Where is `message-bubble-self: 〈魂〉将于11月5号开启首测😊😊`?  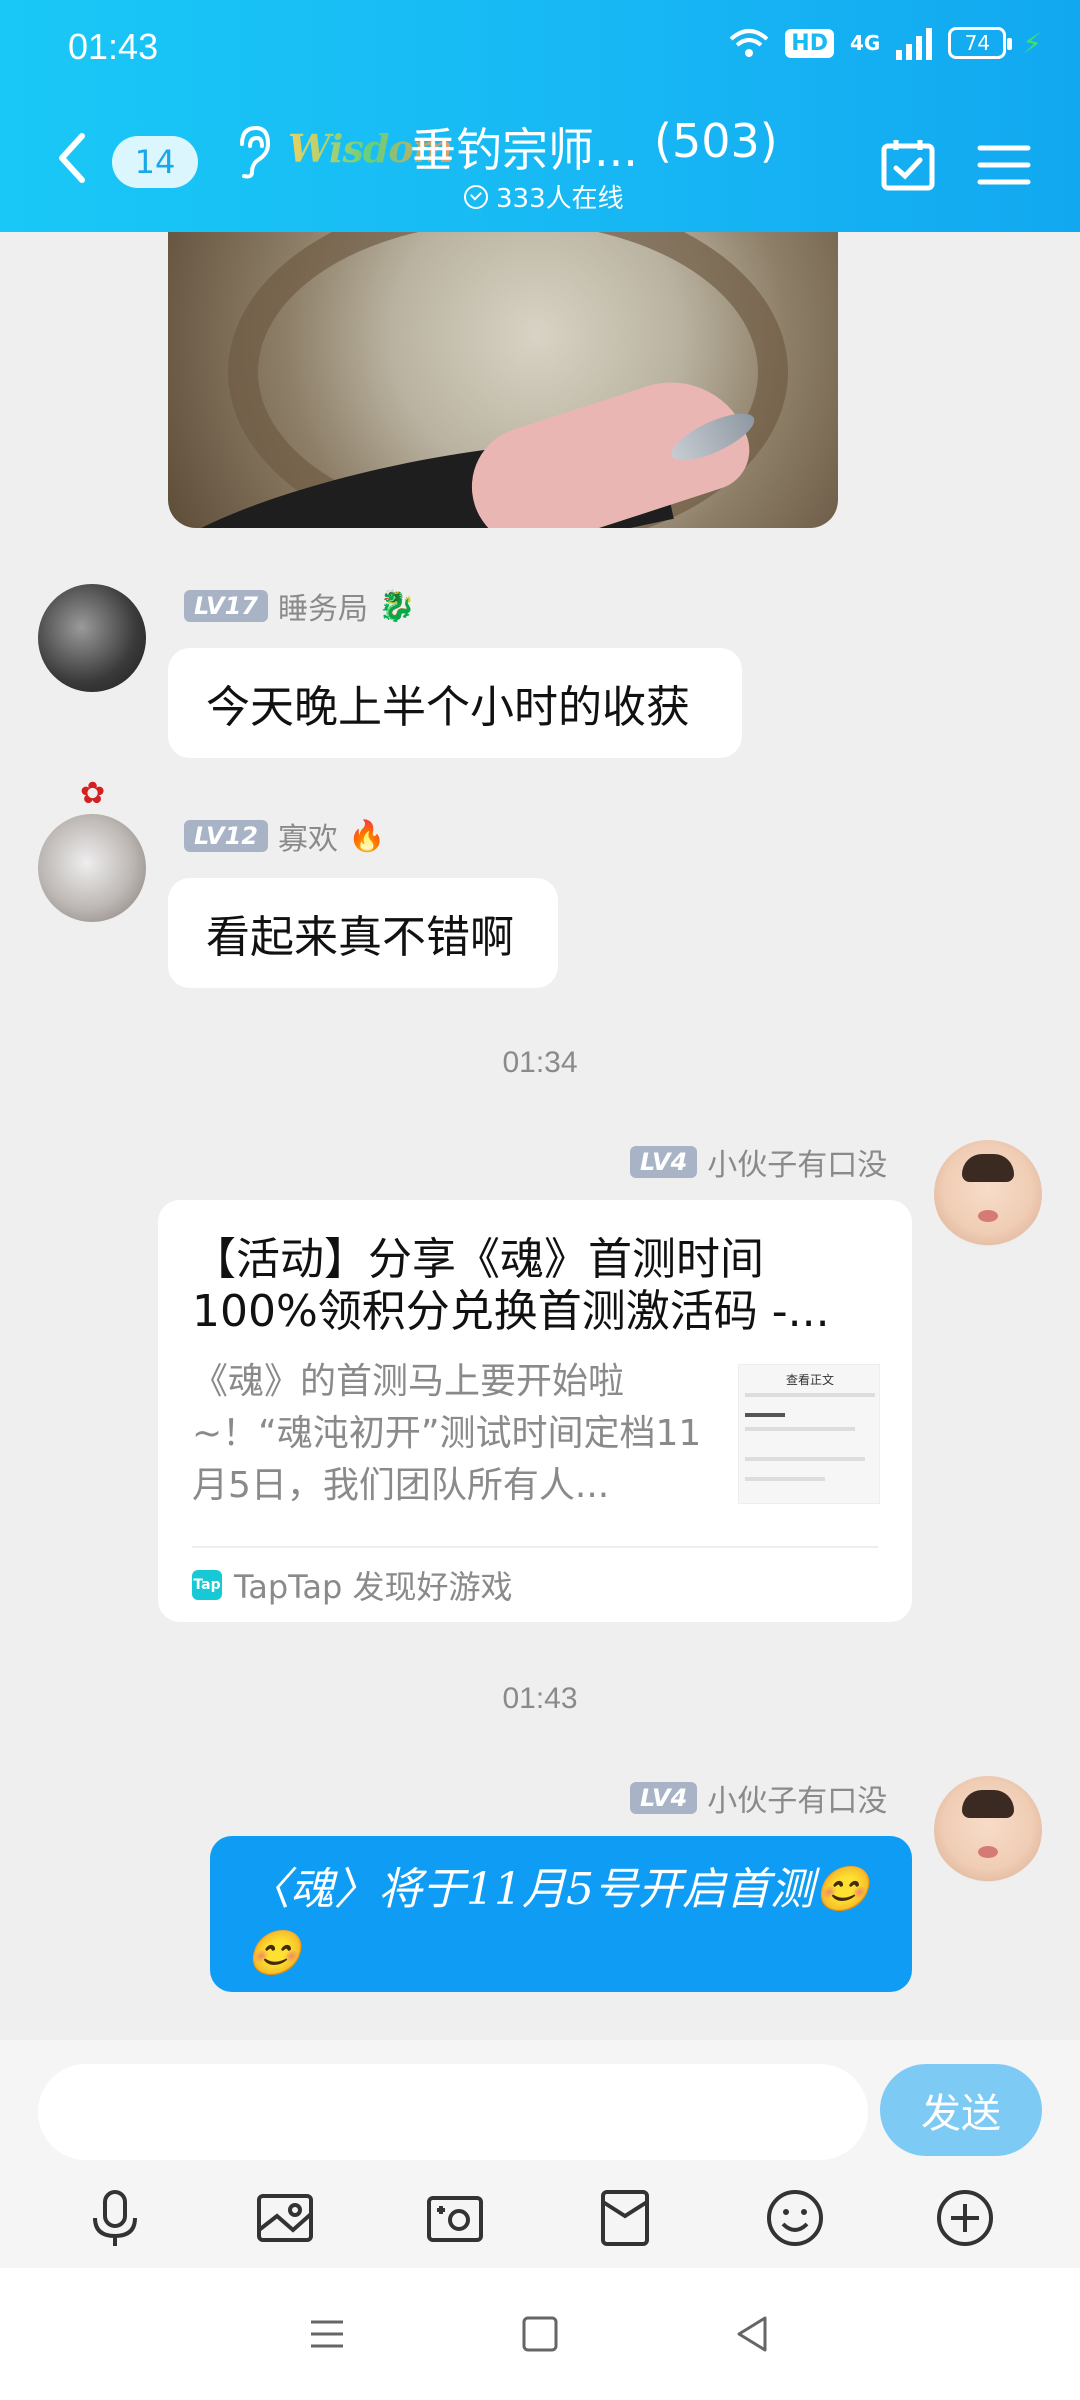 message-bubble-self: 〈魂〉将于11月5号开启首测😊😊 is located at coordinates (561, 1914).